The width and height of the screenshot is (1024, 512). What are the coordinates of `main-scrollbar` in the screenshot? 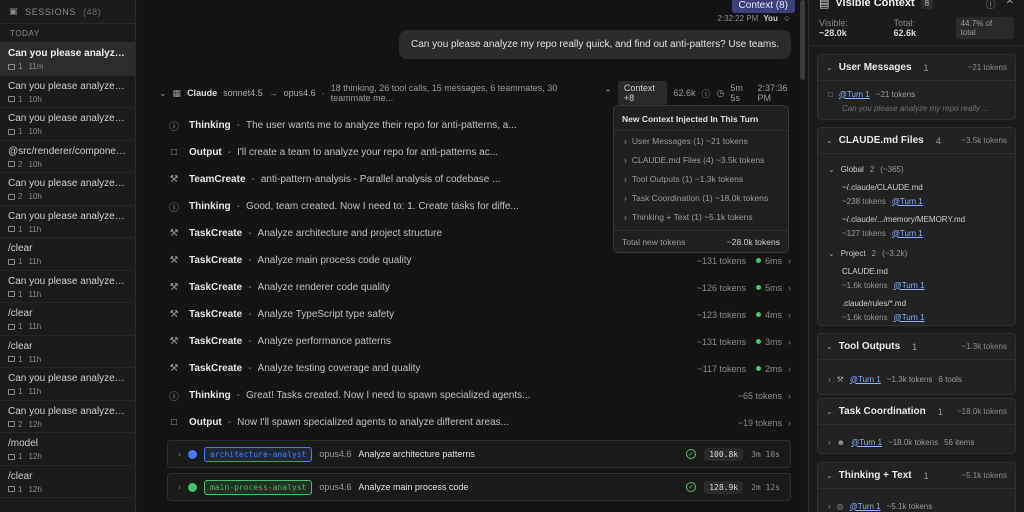 It's located at (802, 40).